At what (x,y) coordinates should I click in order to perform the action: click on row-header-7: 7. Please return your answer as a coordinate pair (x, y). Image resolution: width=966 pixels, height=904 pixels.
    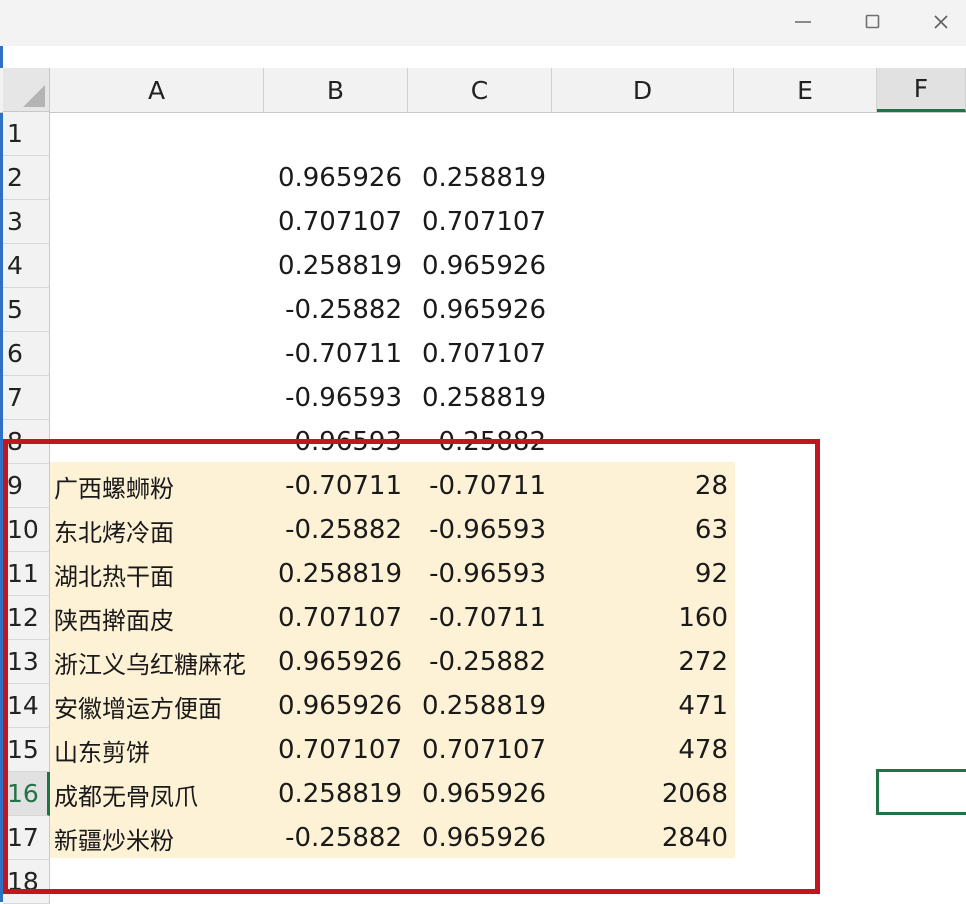
    Looking at the image, I should click on (26, 398).